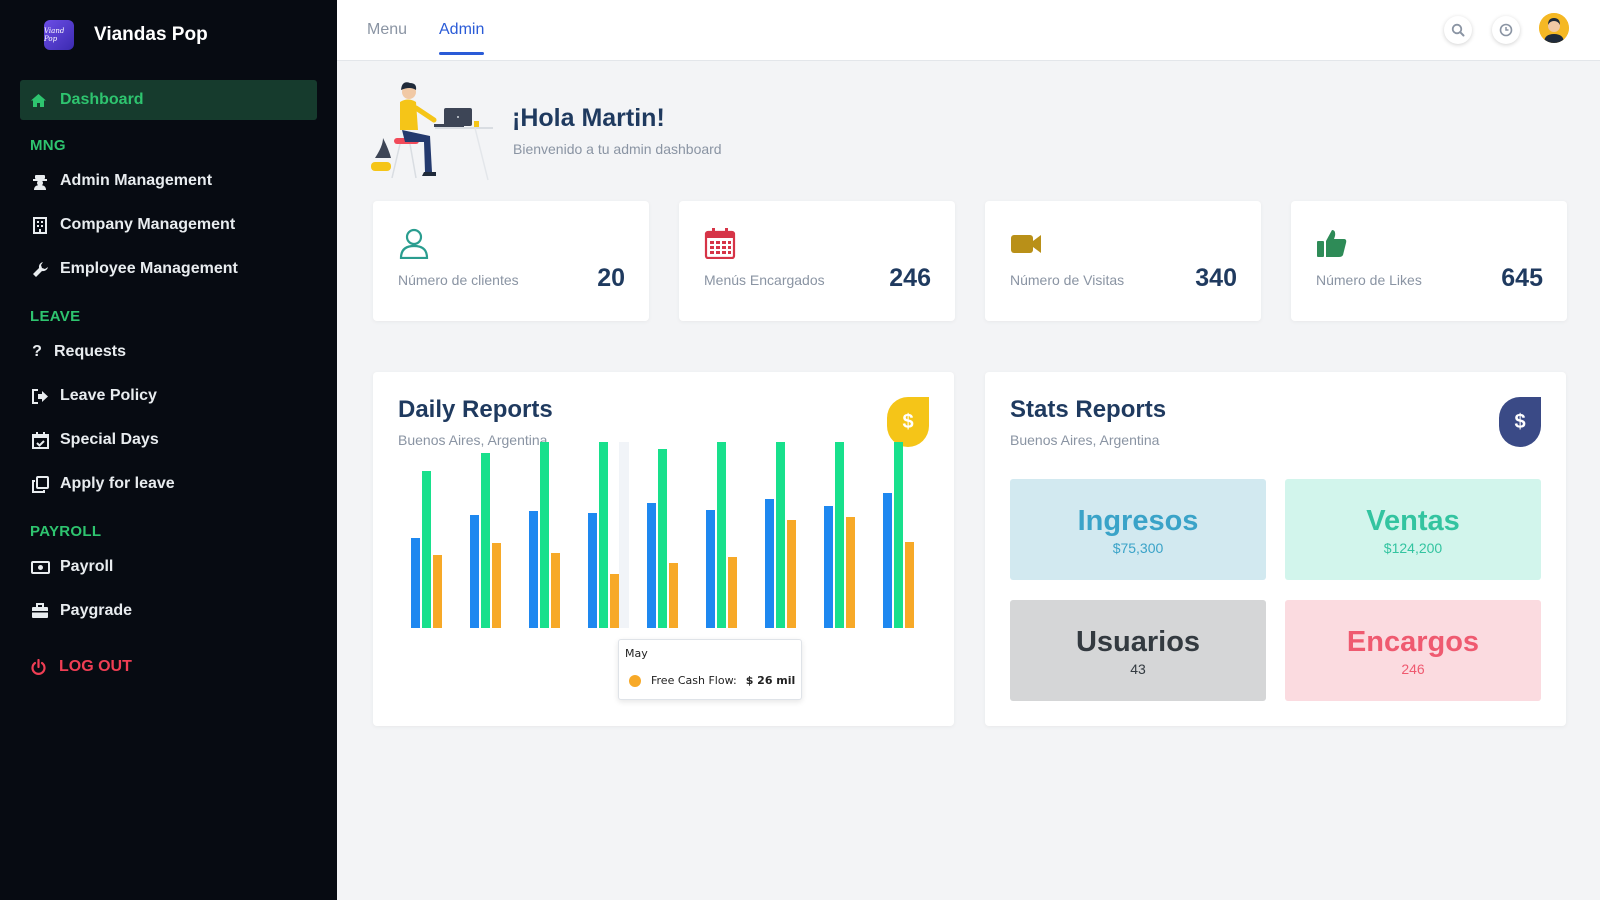  What do you see at coordinates (93, 396) in the screenshot?
I see `sidebar-item-leave-policy: Leave Policy` at bounding box center [93, 396].